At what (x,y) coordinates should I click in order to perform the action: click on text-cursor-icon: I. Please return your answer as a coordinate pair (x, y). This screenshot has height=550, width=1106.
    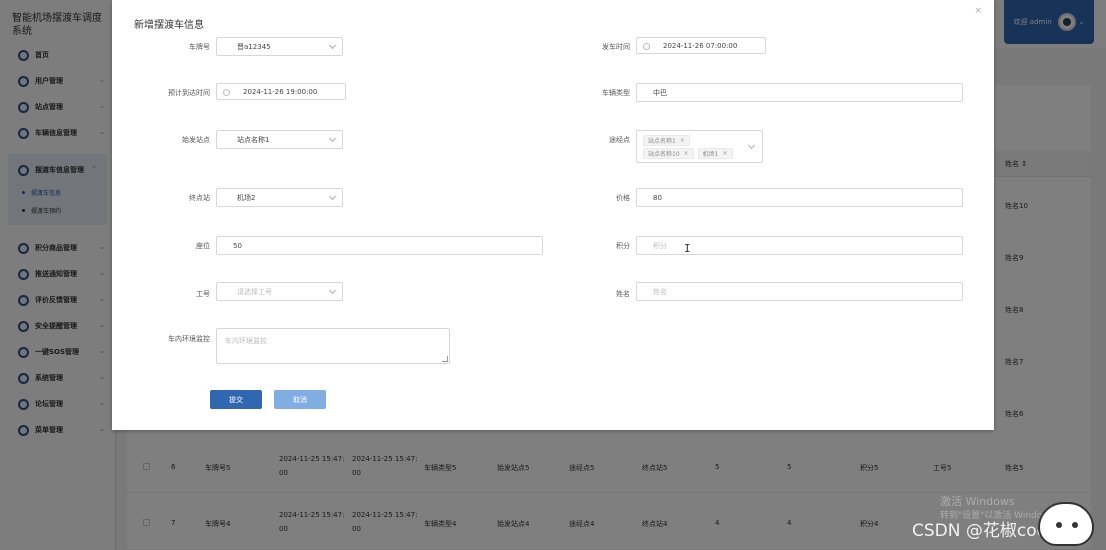
    Looking at the image, I should click on (687, 248).